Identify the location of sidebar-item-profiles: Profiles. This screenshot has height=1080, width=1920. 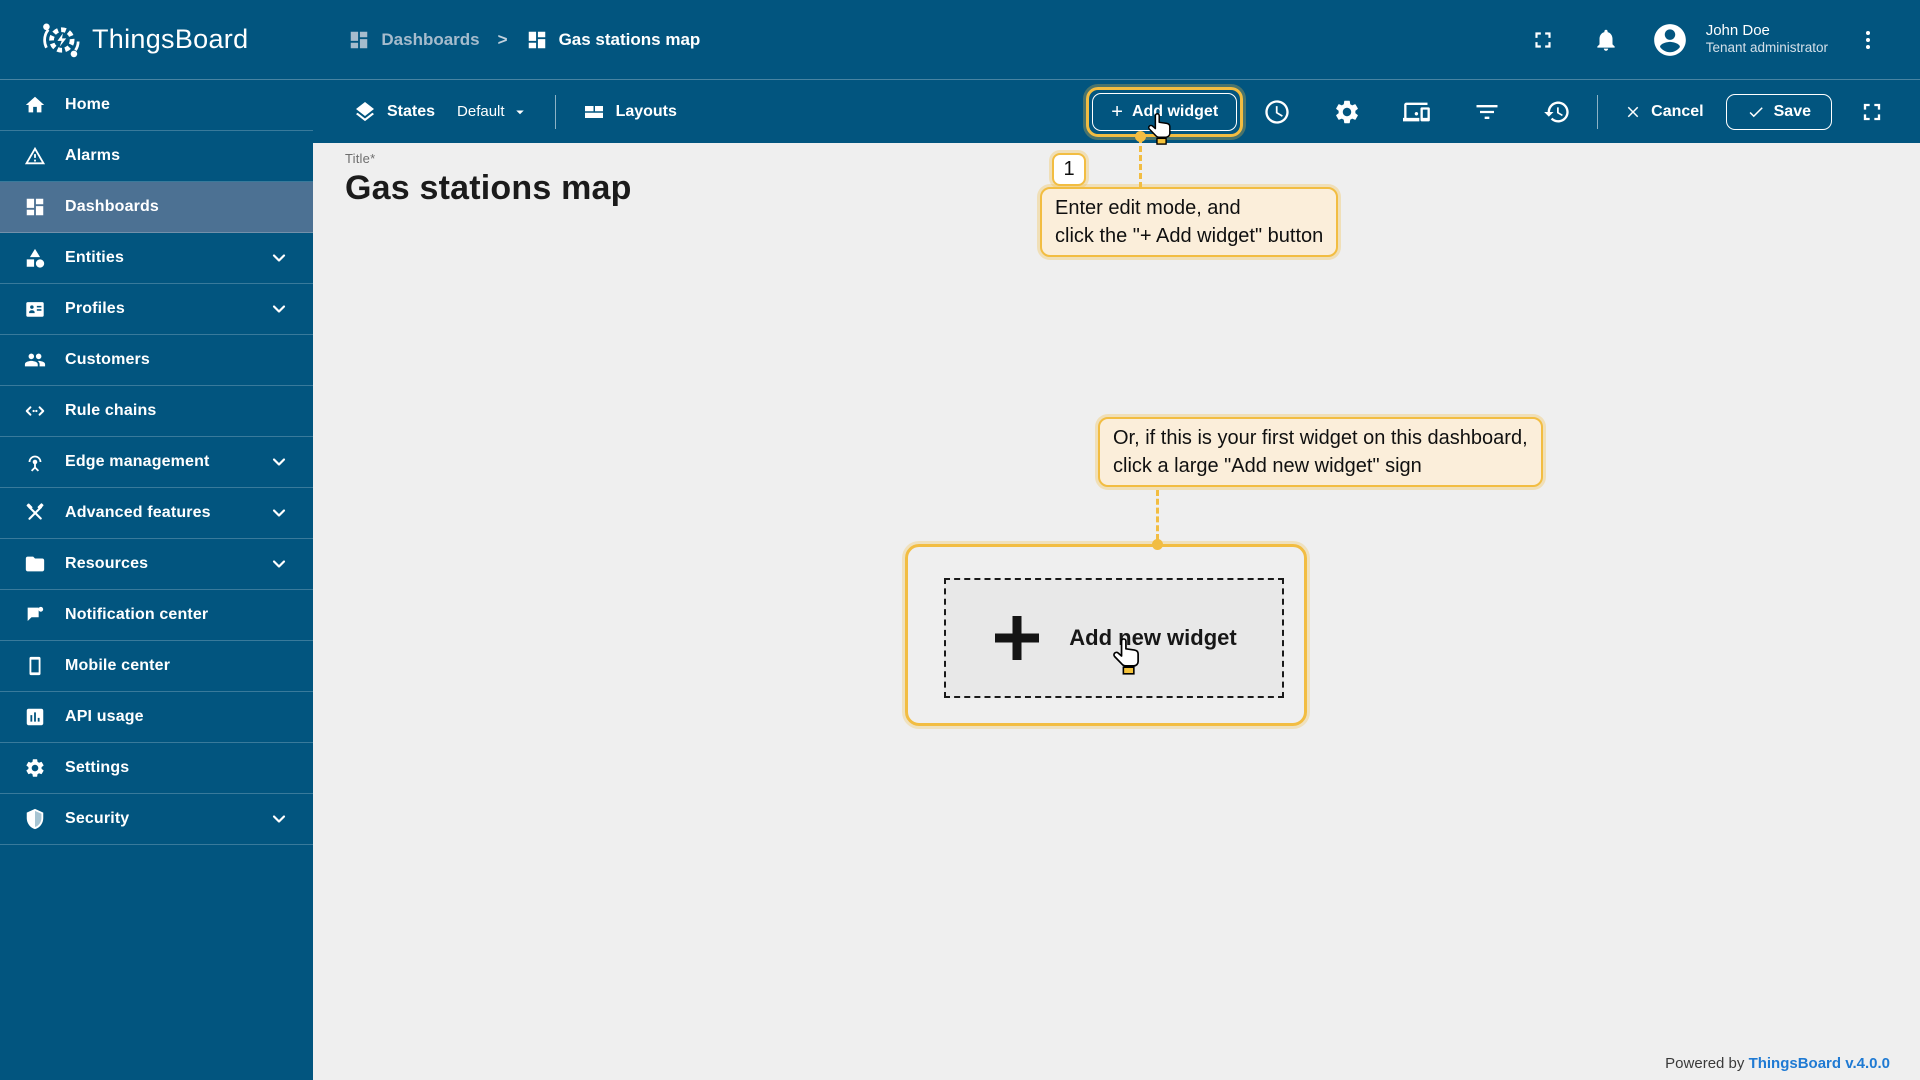
(156, 309).